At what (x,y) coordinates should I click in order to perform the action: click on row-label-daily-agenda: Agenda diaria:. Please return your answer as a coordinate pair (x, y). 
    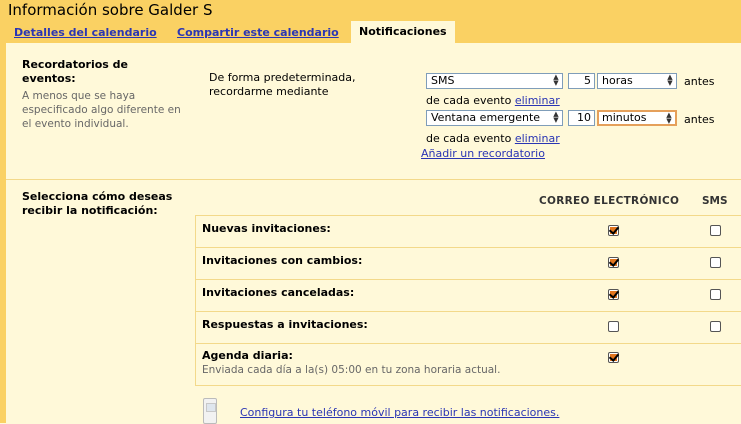
    Looking at the image, I should click on (247, 355).